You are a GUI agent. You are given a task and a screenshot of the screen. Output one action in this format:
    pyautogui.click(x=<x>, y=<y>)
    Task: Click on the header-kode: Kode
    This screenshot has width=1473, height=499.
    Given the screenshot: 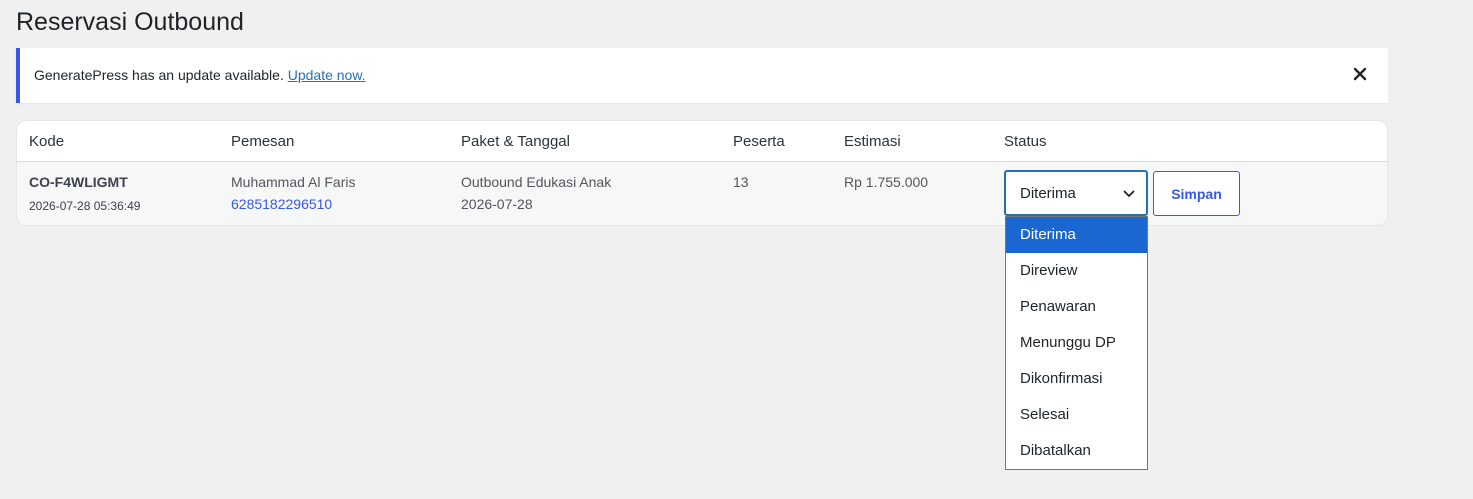 What is the action you would take?
    pyautogui.click(x=47, y=141)
    